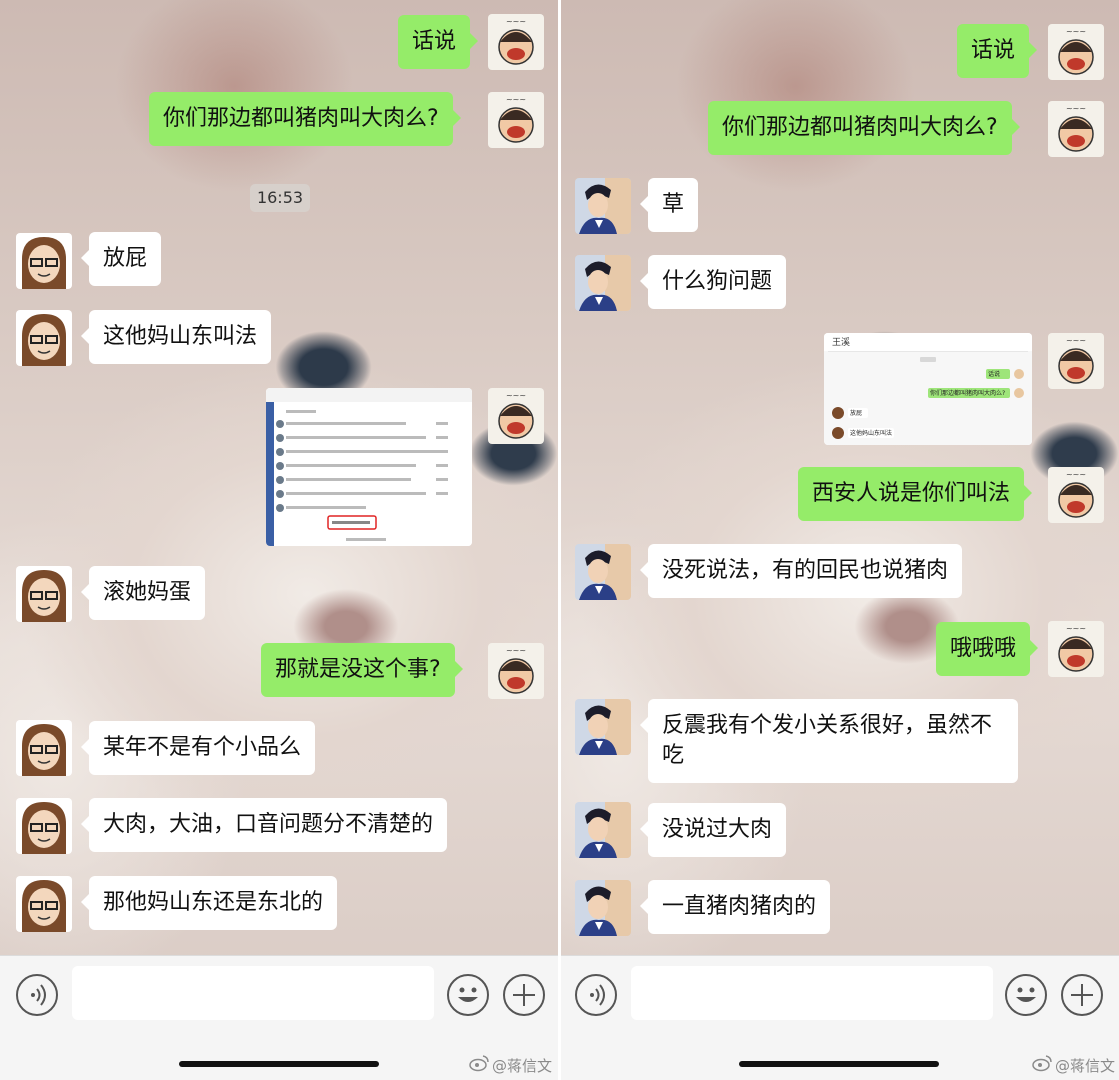 Image resolution: width=1119 pixels, height=1080 pixels. What do you see at coordinates (856, 413) in the screenshot?
I see `embedded-chat-row: 放屁` at bounding box center [856, 413].